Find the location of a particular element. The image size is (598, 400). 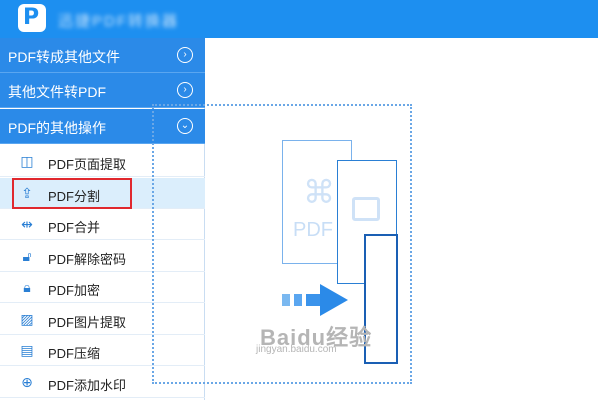

category-other-to-pdf: 其他文件转PDF › is located at coordinates (102, 90).